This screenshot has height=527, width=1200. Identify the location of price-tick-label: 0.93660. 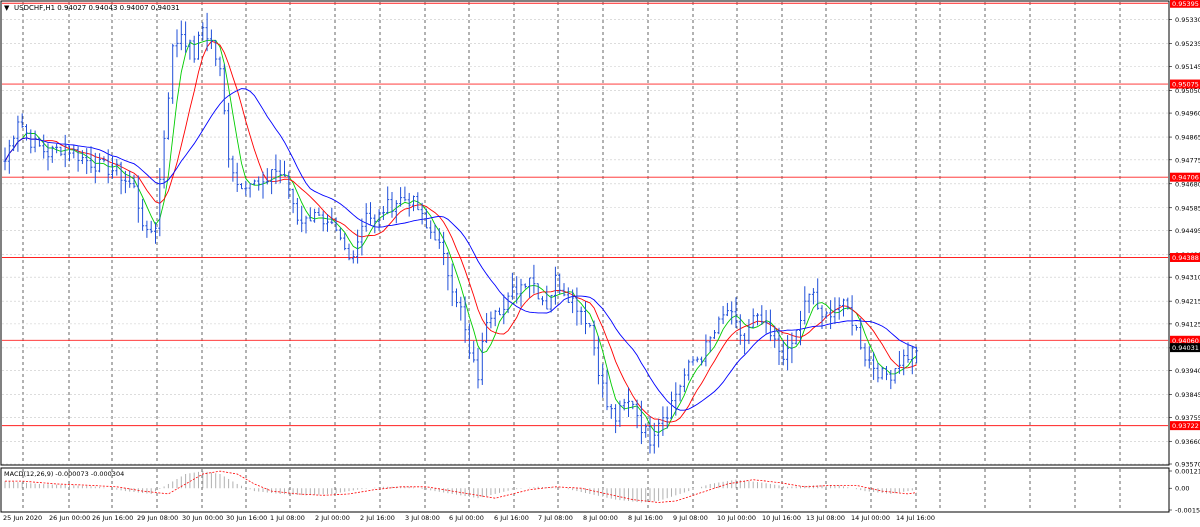
(1187, 442).